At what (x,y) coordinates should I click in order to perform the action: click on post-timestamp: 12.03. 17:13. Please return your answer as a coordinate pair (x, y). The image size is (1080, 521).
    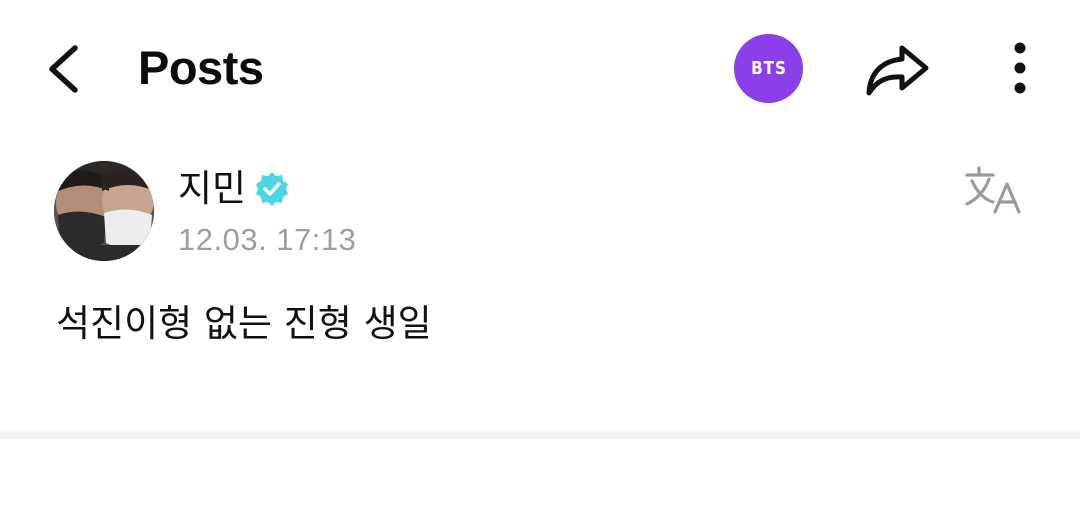
    Looking at the image, I should click on (267, 239).